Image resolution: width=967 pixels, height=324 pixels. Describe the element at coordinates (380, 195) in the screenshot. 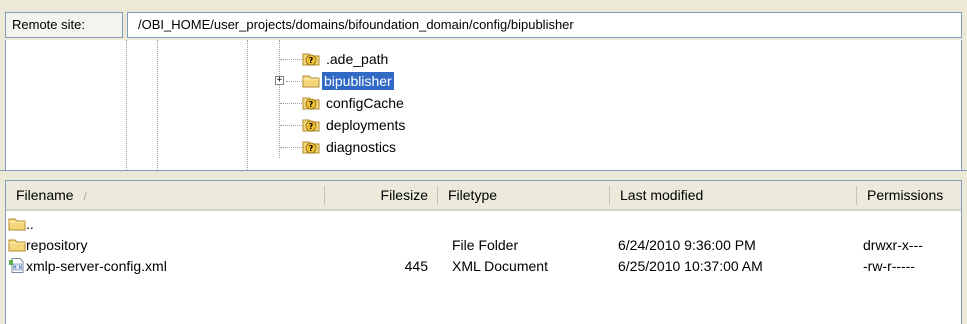

I see `column-header-filesize: Filesize` at that location.